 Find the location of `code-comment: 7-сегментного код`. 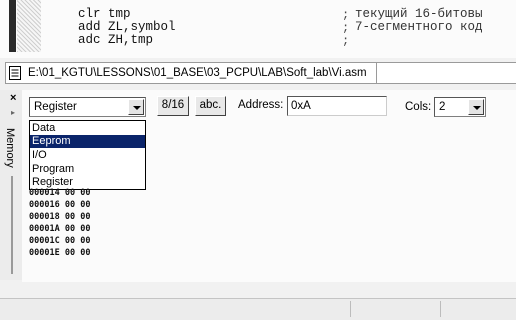

code-comment: 7-сегментного код is located at coordinates (419, 27).